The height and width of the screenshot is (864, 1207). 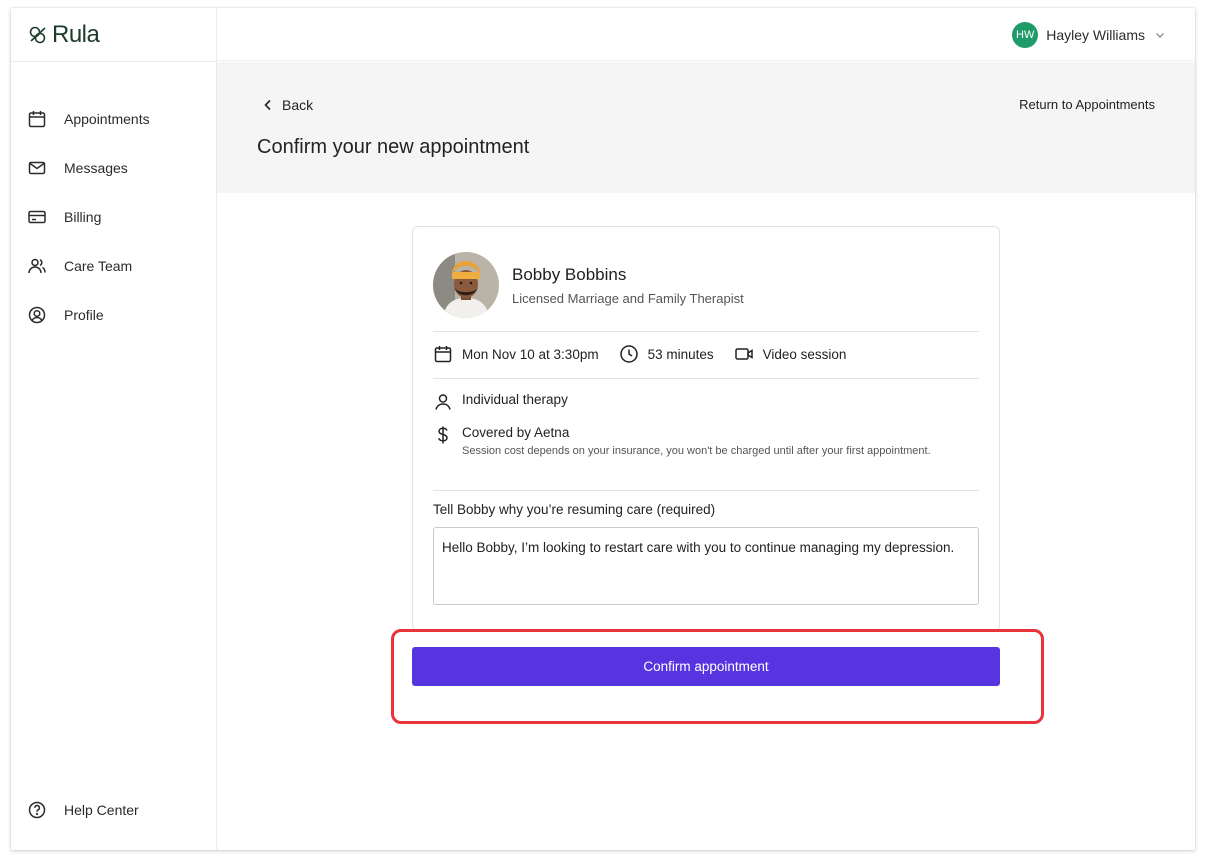 What do you see at coordinates (515, 399) in the screenshot?
I see `therapy-type-text: Individual therapy` at bounding box center [515, 399].